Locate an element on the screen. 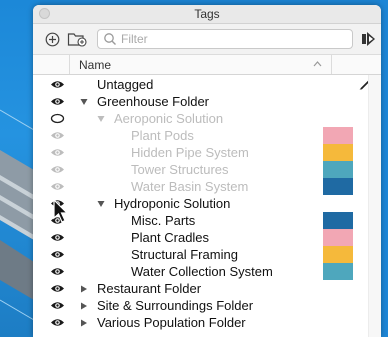 This screenshot has height=337, width=388. hidden-eye-icon is located at coordinates (57, 118).